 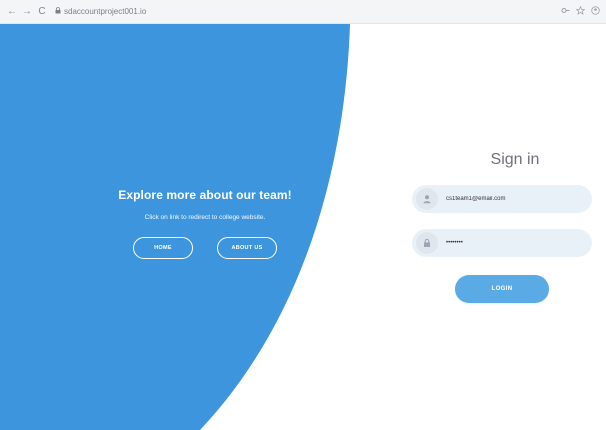 I want to click on login-button: LOGIN, so click(x=502, y=289).